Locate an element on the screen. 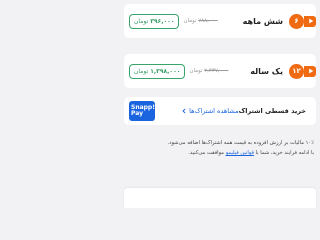 The height and width of the screenshot is (240, 320). plan-price-button: ۱,۳۹۸,۰۰۰ تومان is located at coordinates (157, 71).